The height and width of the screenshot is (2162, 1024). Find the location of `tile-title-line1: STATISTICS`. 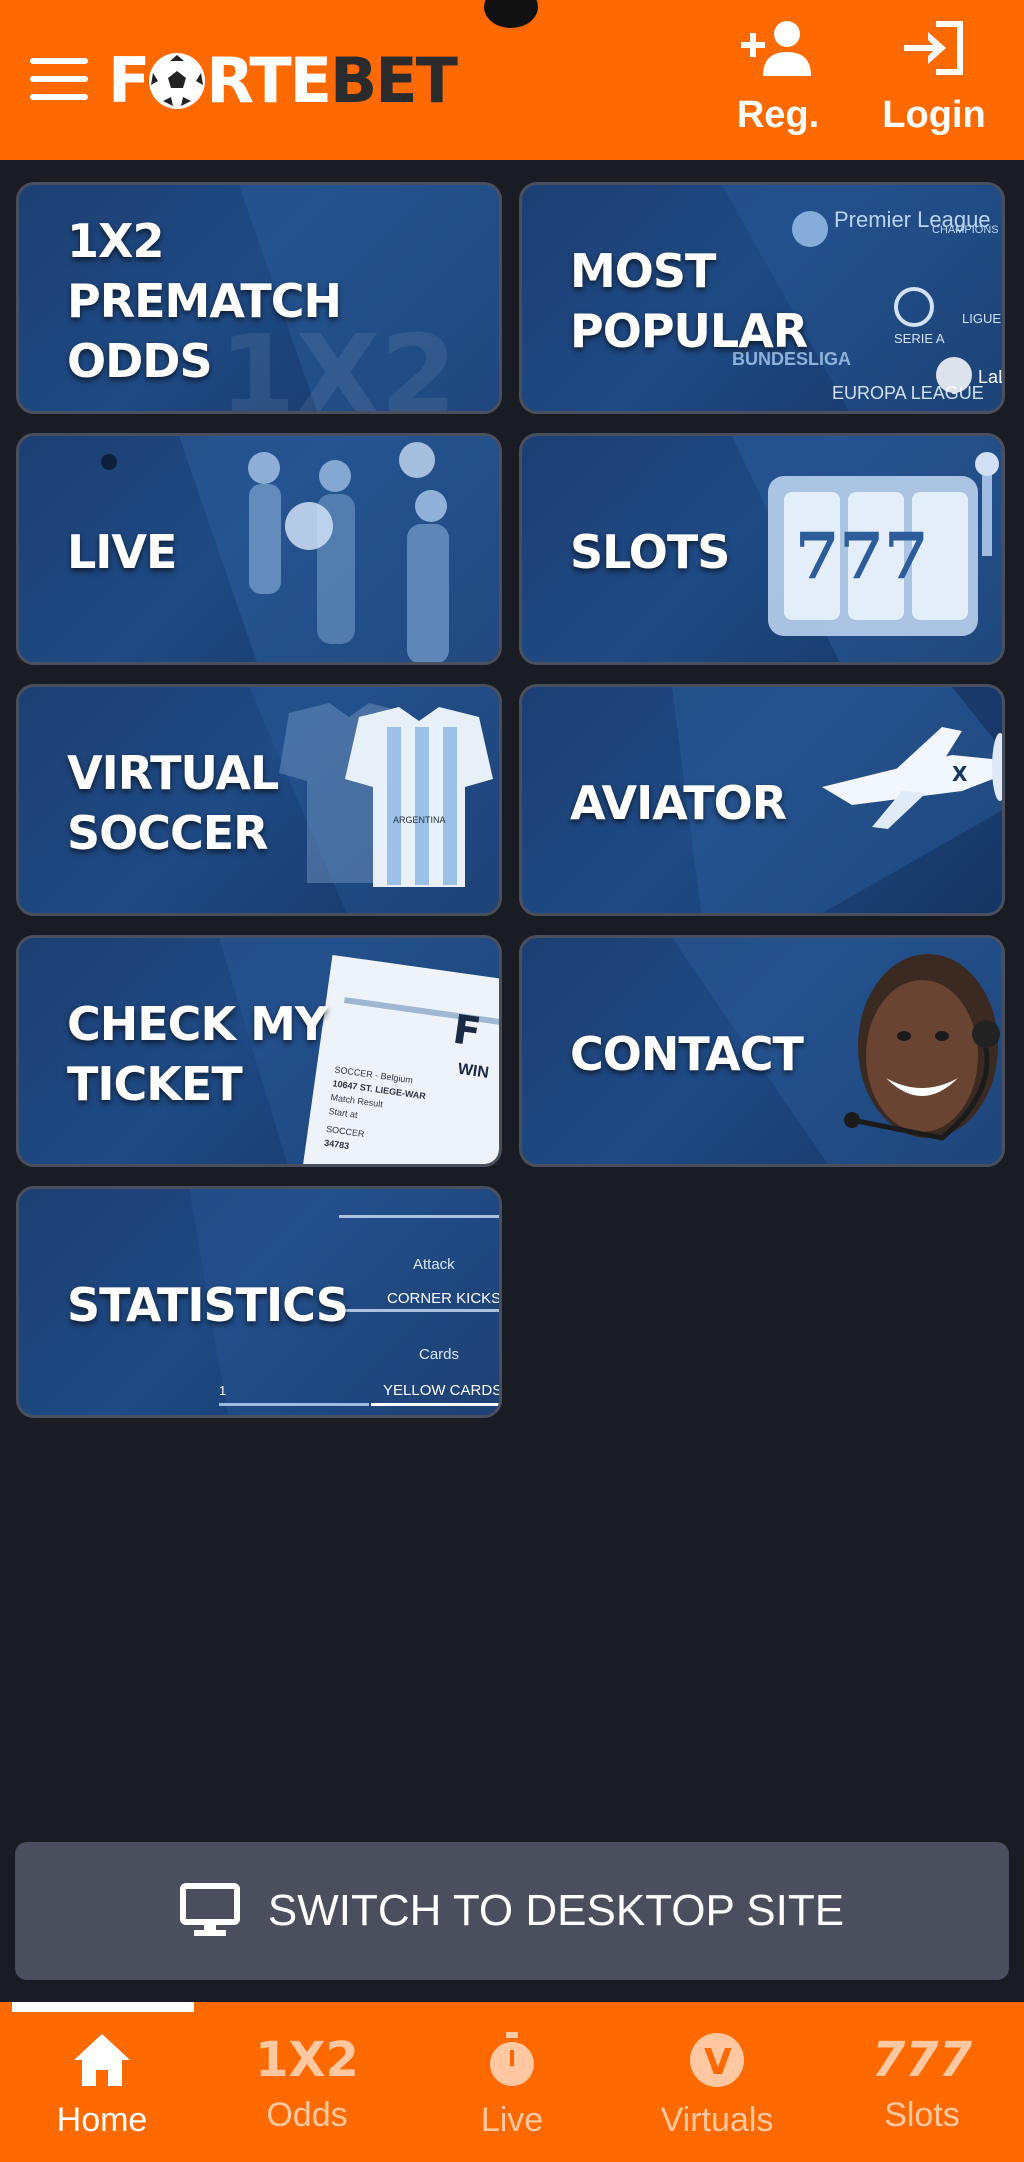

tile-title-line1: STATISTICS is located at coordinates (208, 1305).